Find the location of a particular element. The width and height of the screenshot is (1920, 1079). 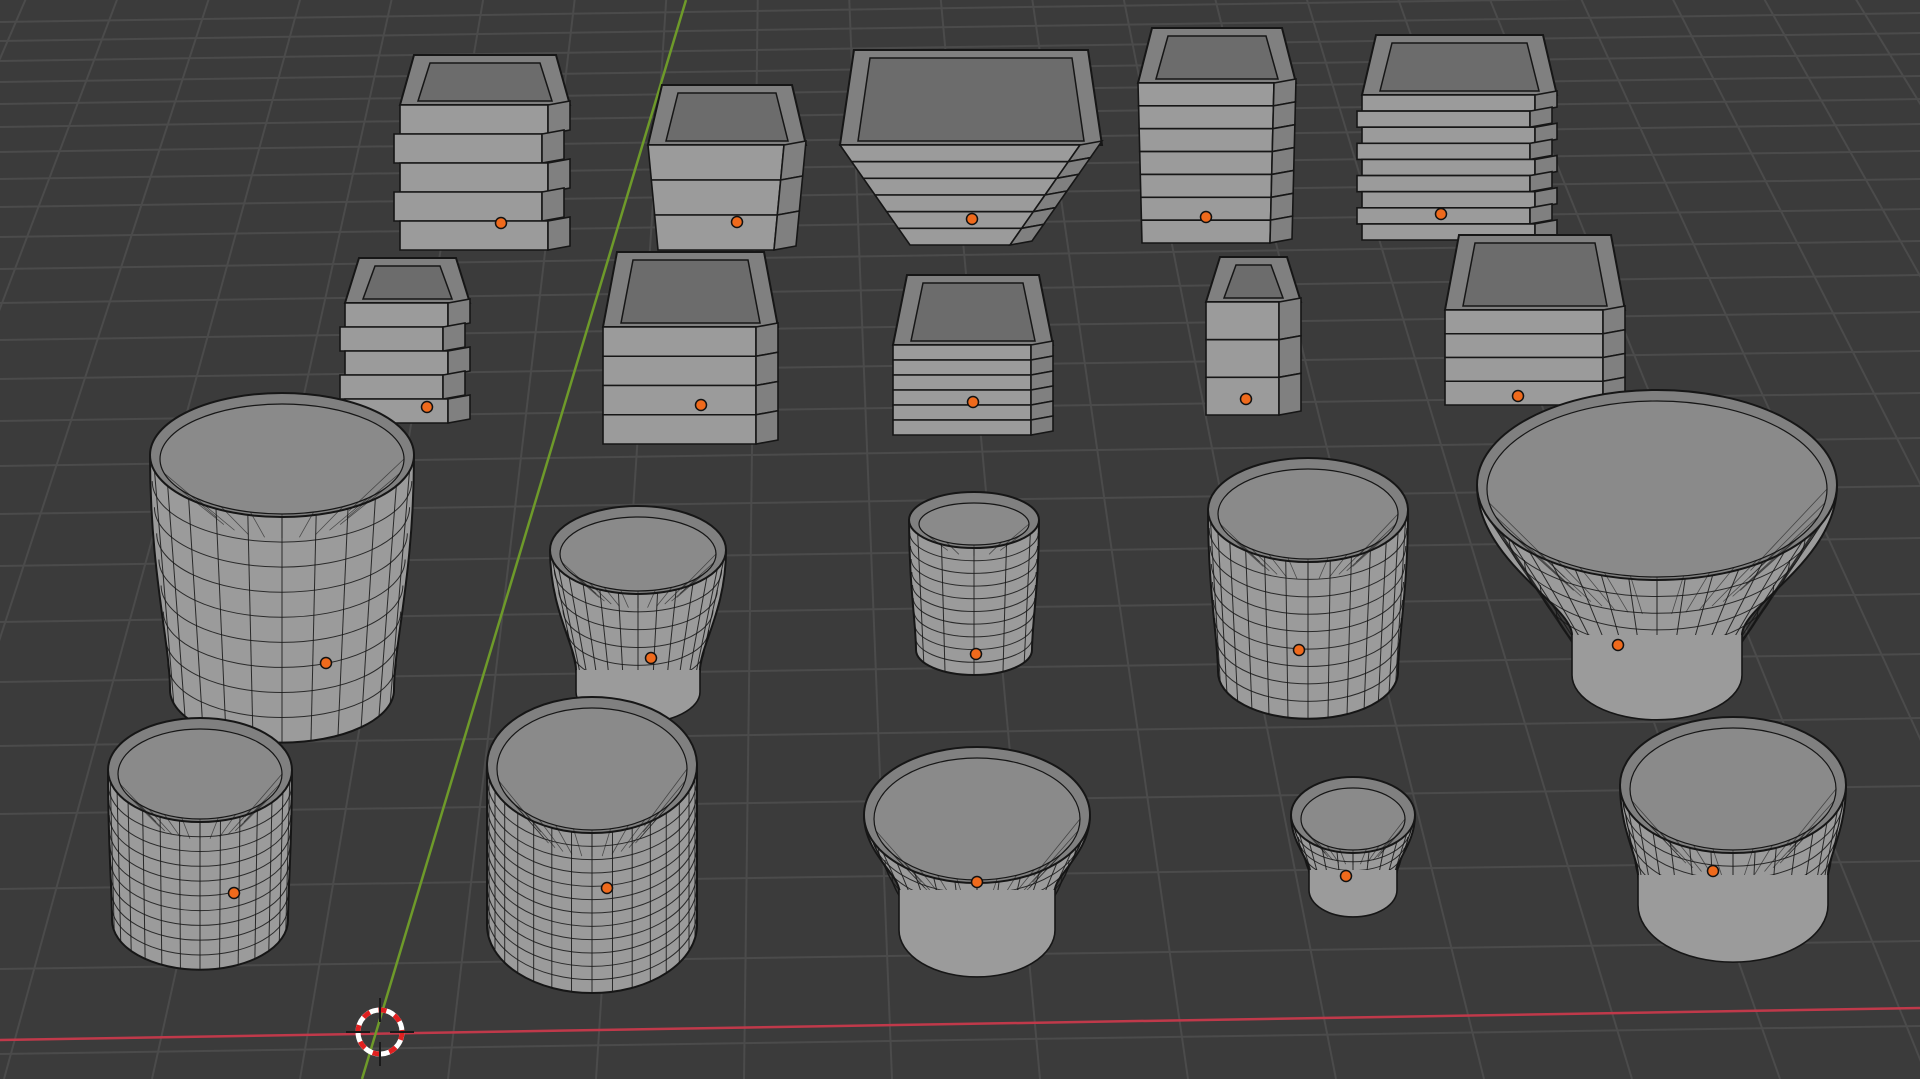

wide-bowl-pot is located at coordinates (1733, 839).